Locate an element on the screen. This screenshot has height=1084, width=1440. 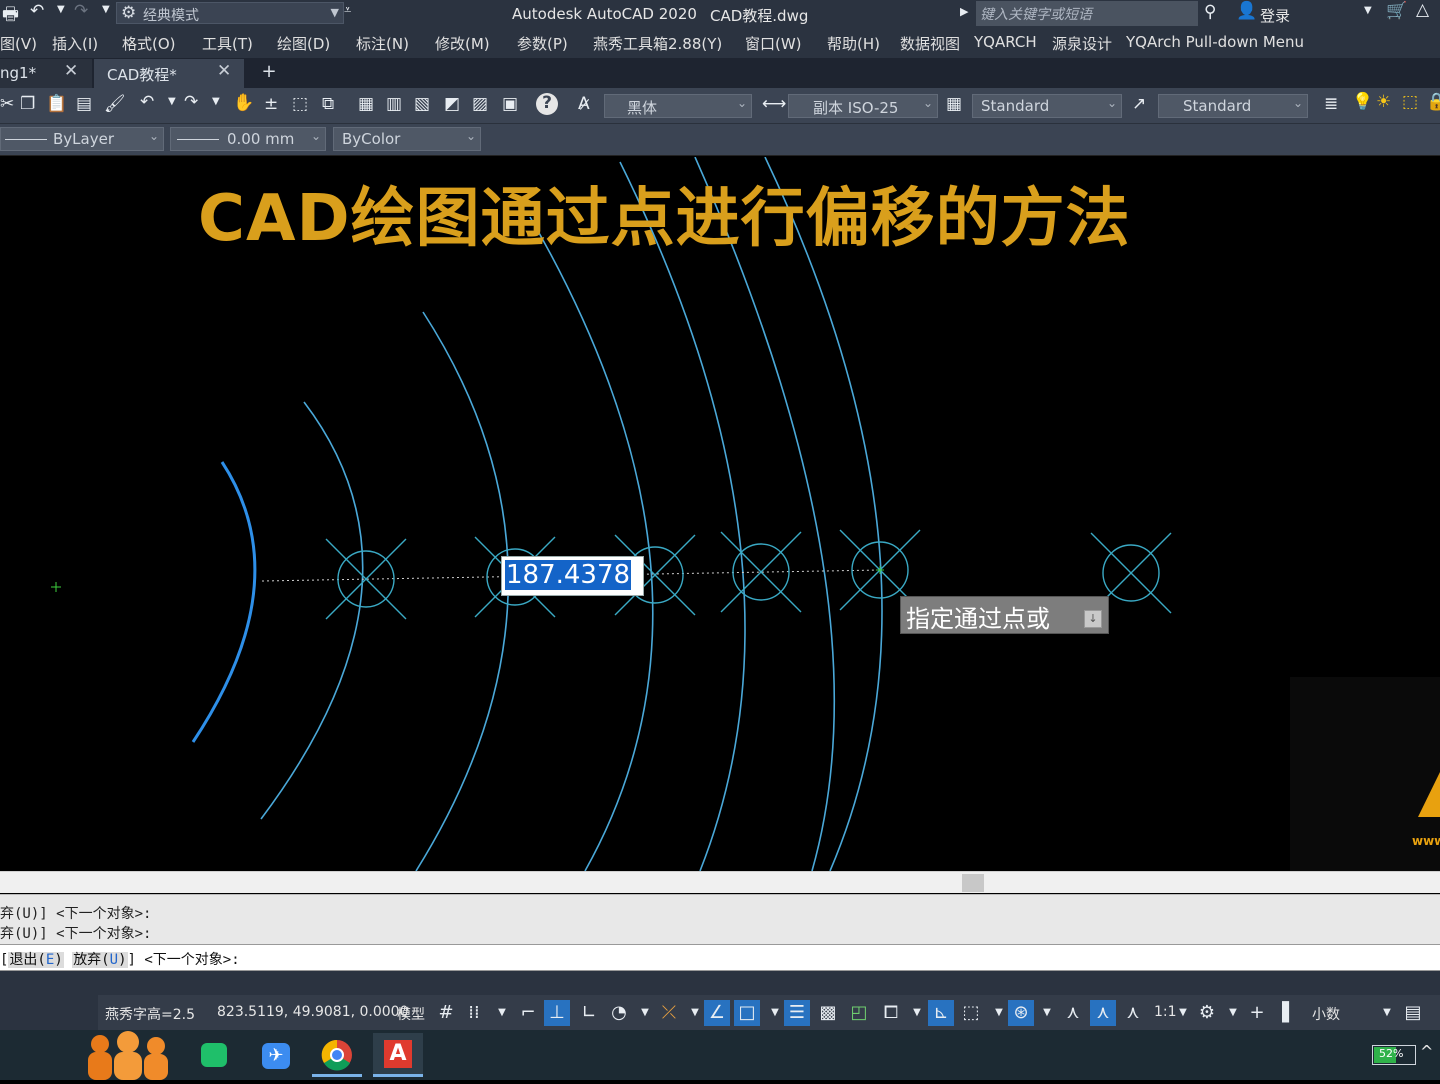
menu-help: 帮助(H) is located at coordinates (853, 43).